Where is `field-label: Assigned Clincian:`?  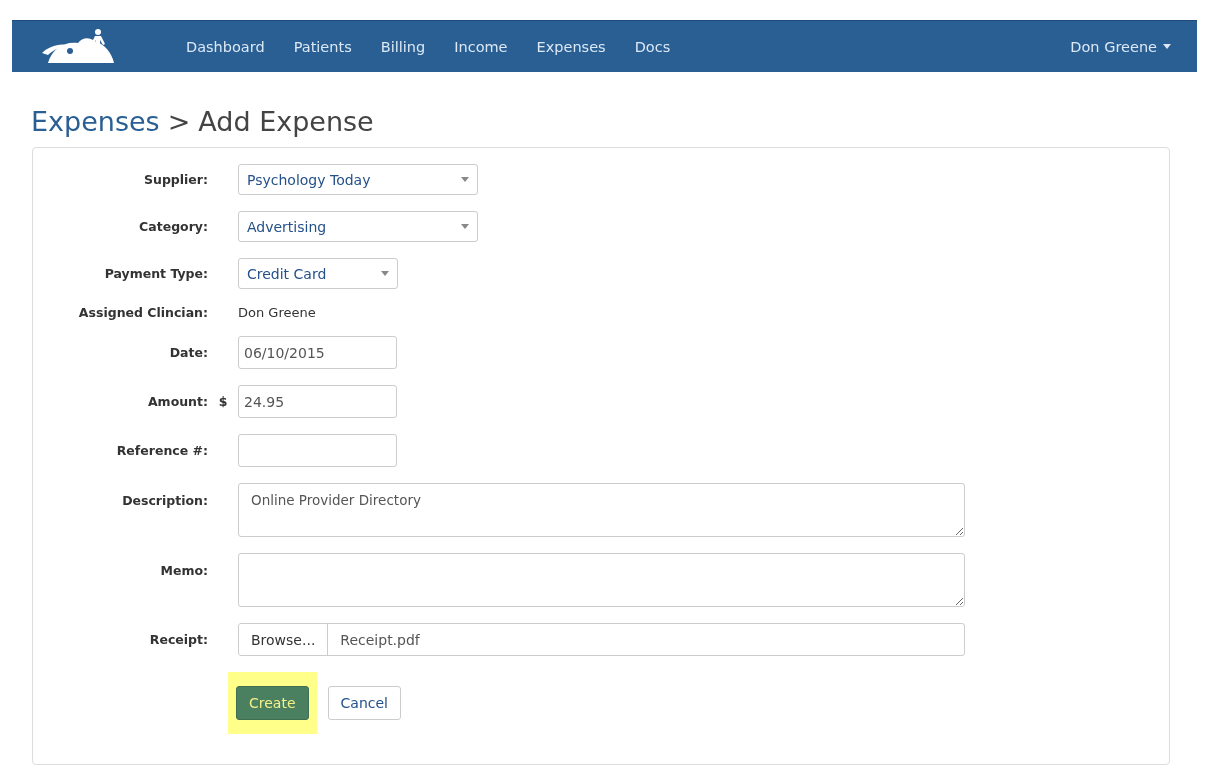
field-label: Assigned Clincian: is located at coordinates (143, 312).